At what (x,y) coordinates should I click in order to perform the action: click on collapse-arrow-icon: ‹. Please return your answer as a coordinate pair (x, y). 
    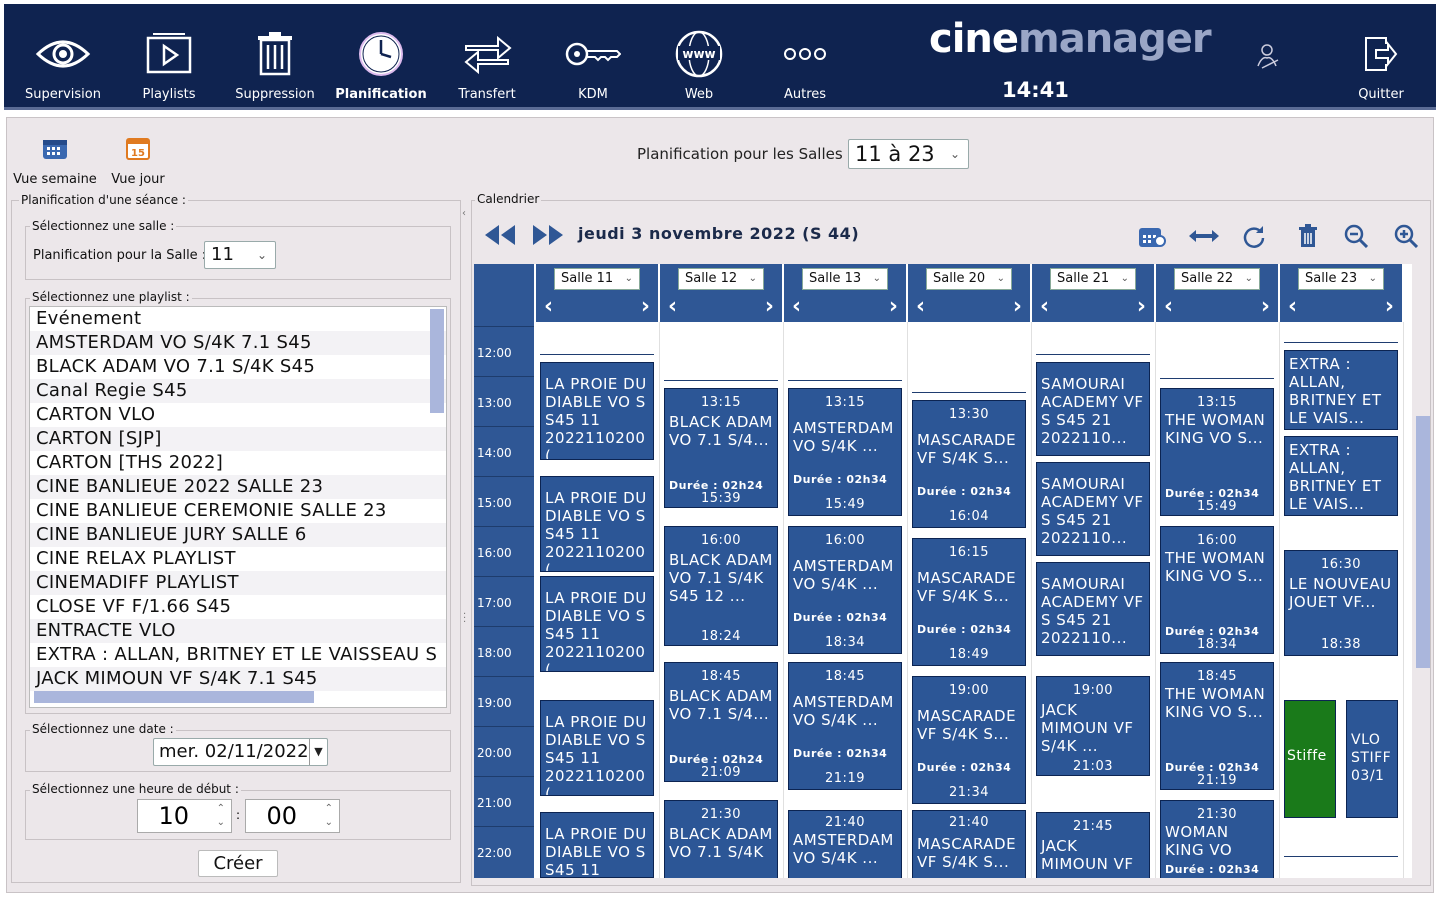
    Looking at the image, I should click on (464, 213).